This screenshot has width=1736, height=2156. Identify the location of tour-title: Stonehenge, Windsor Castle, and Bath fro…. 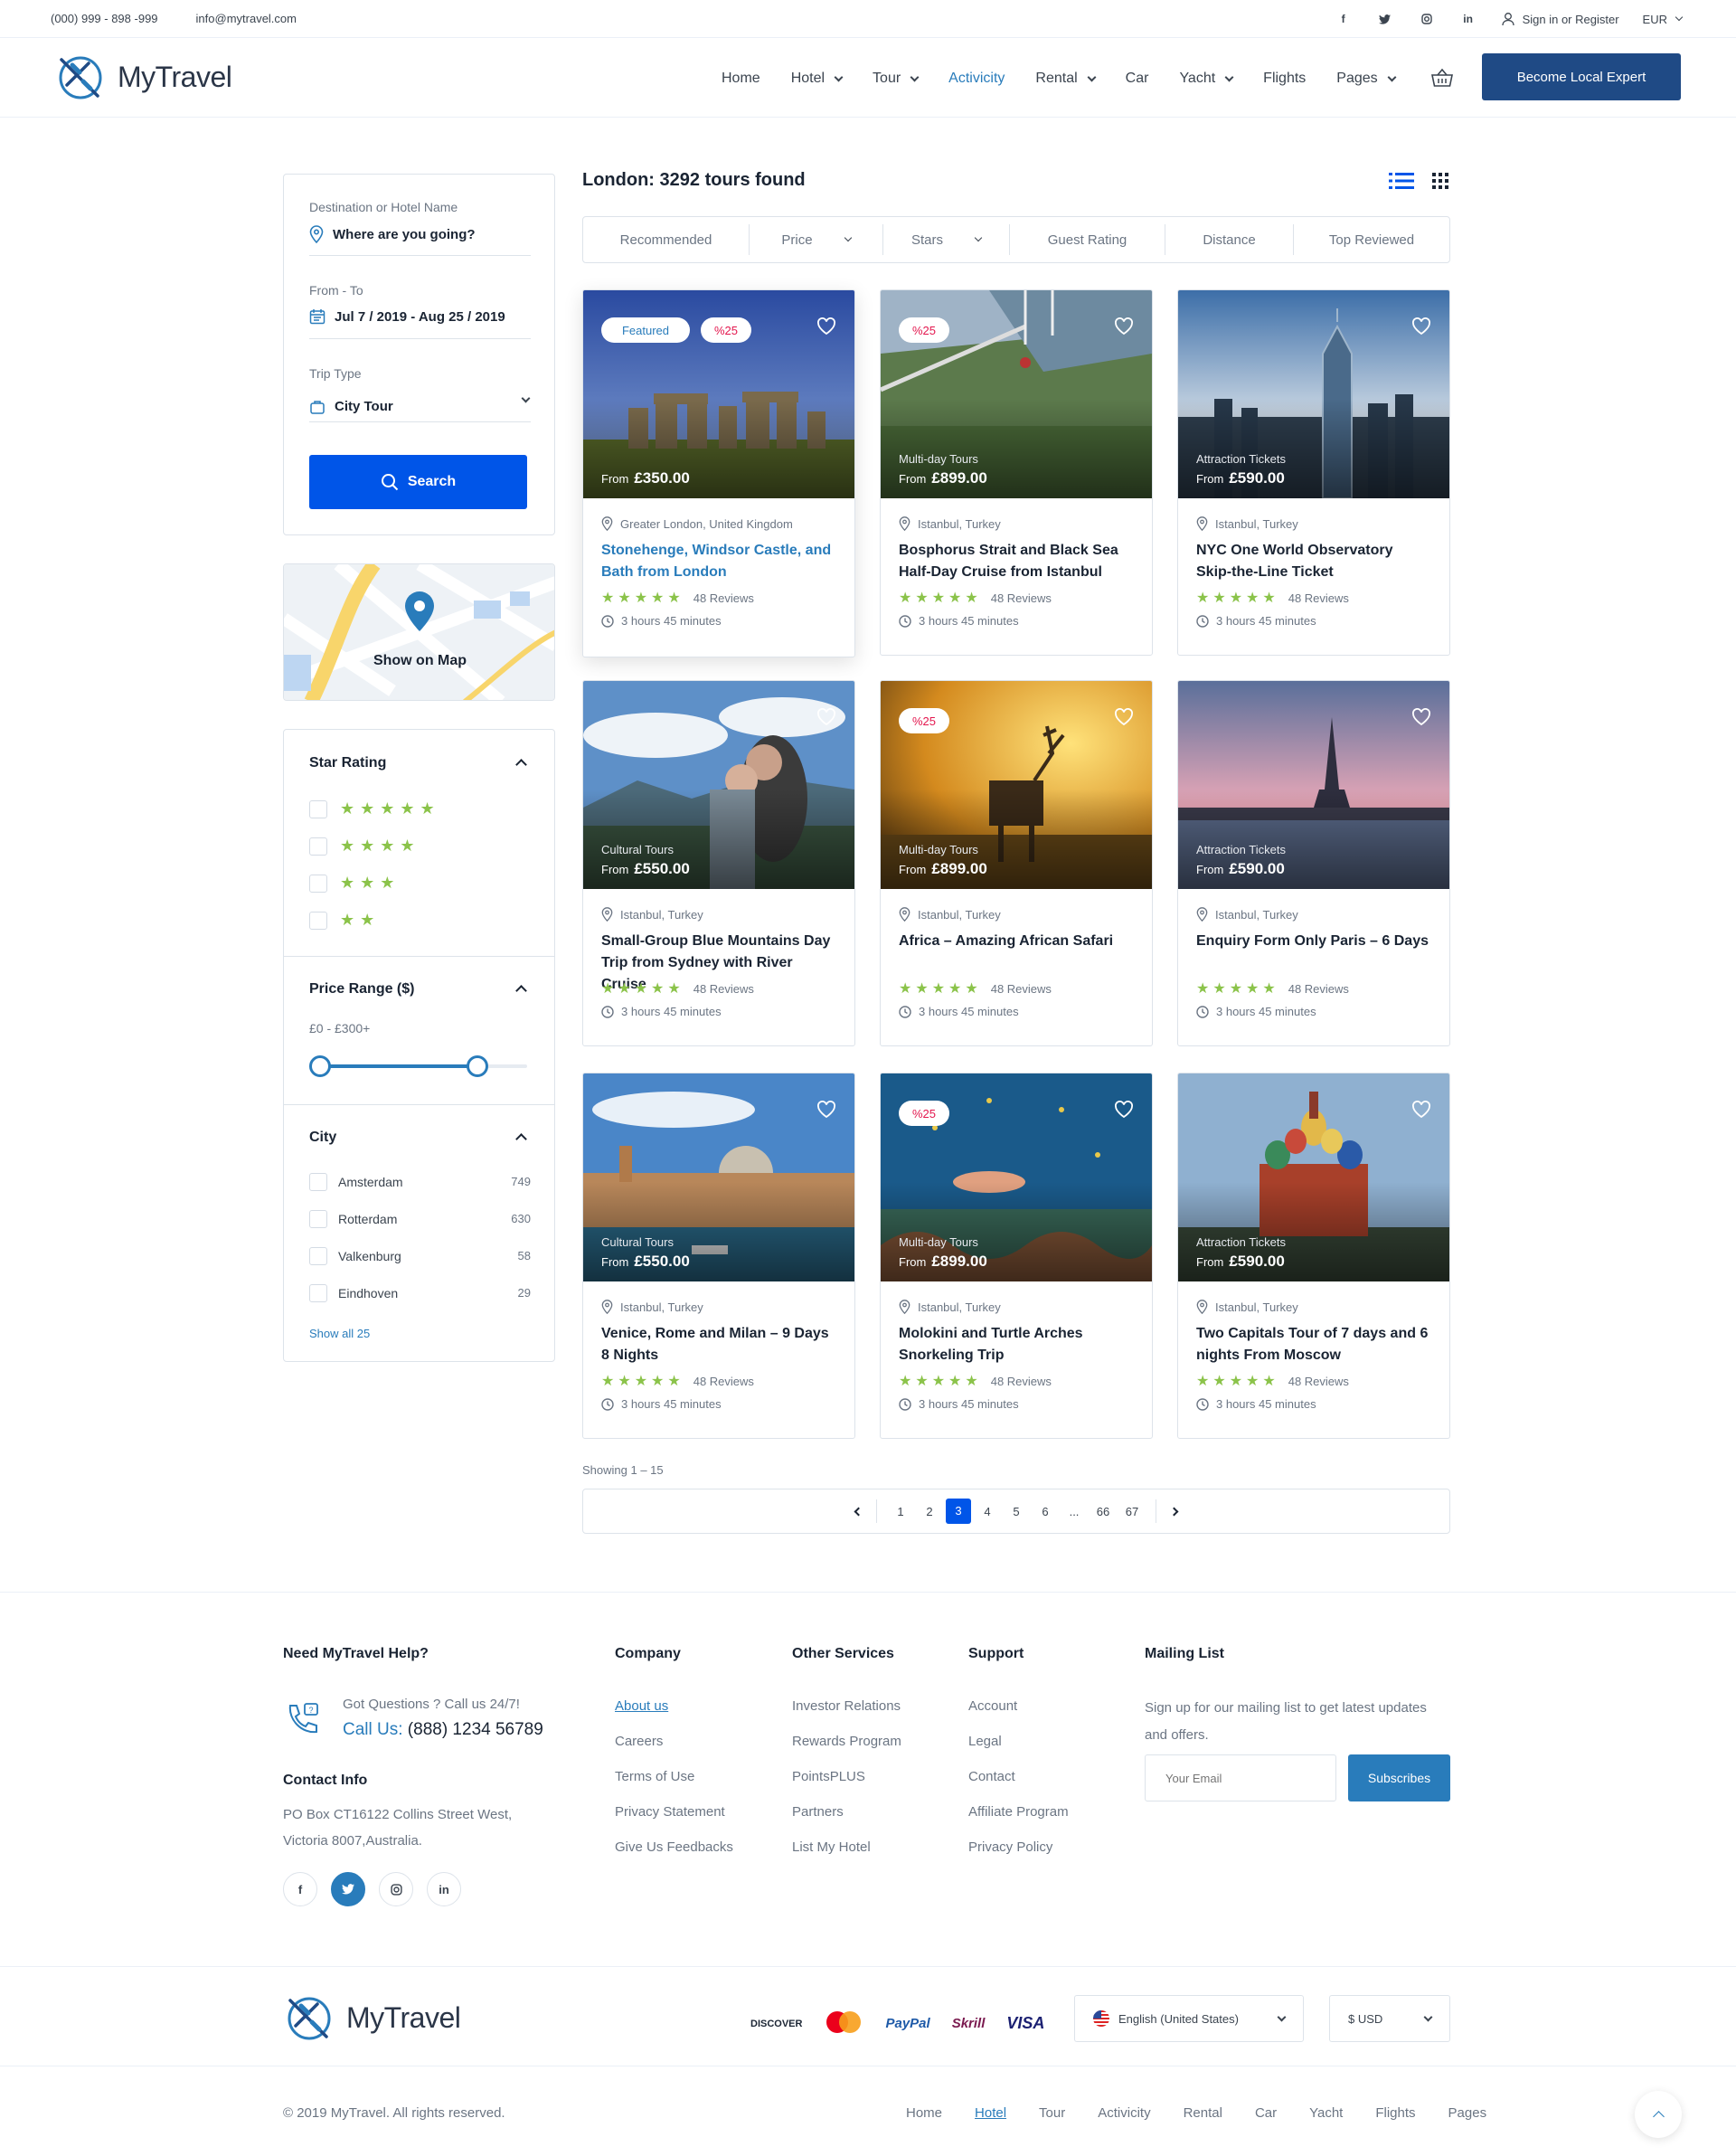
(718, 561).